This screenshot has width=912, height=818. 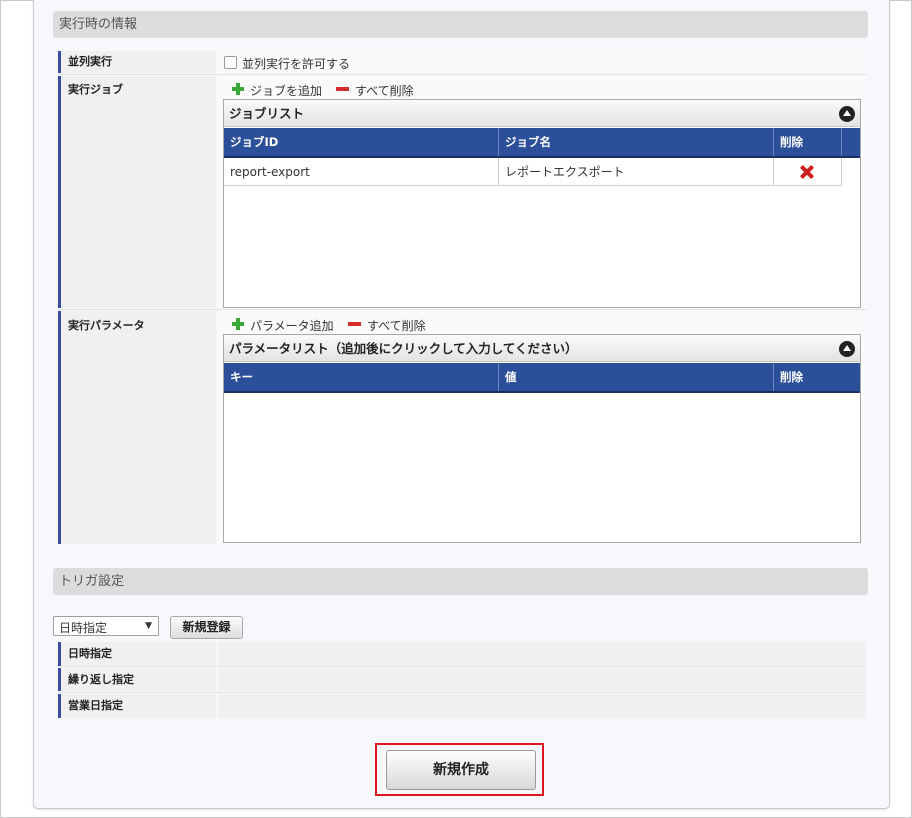 I want to click on parallel-checkbox-label: 並列実行を許可する, so click(x=296, y=63).